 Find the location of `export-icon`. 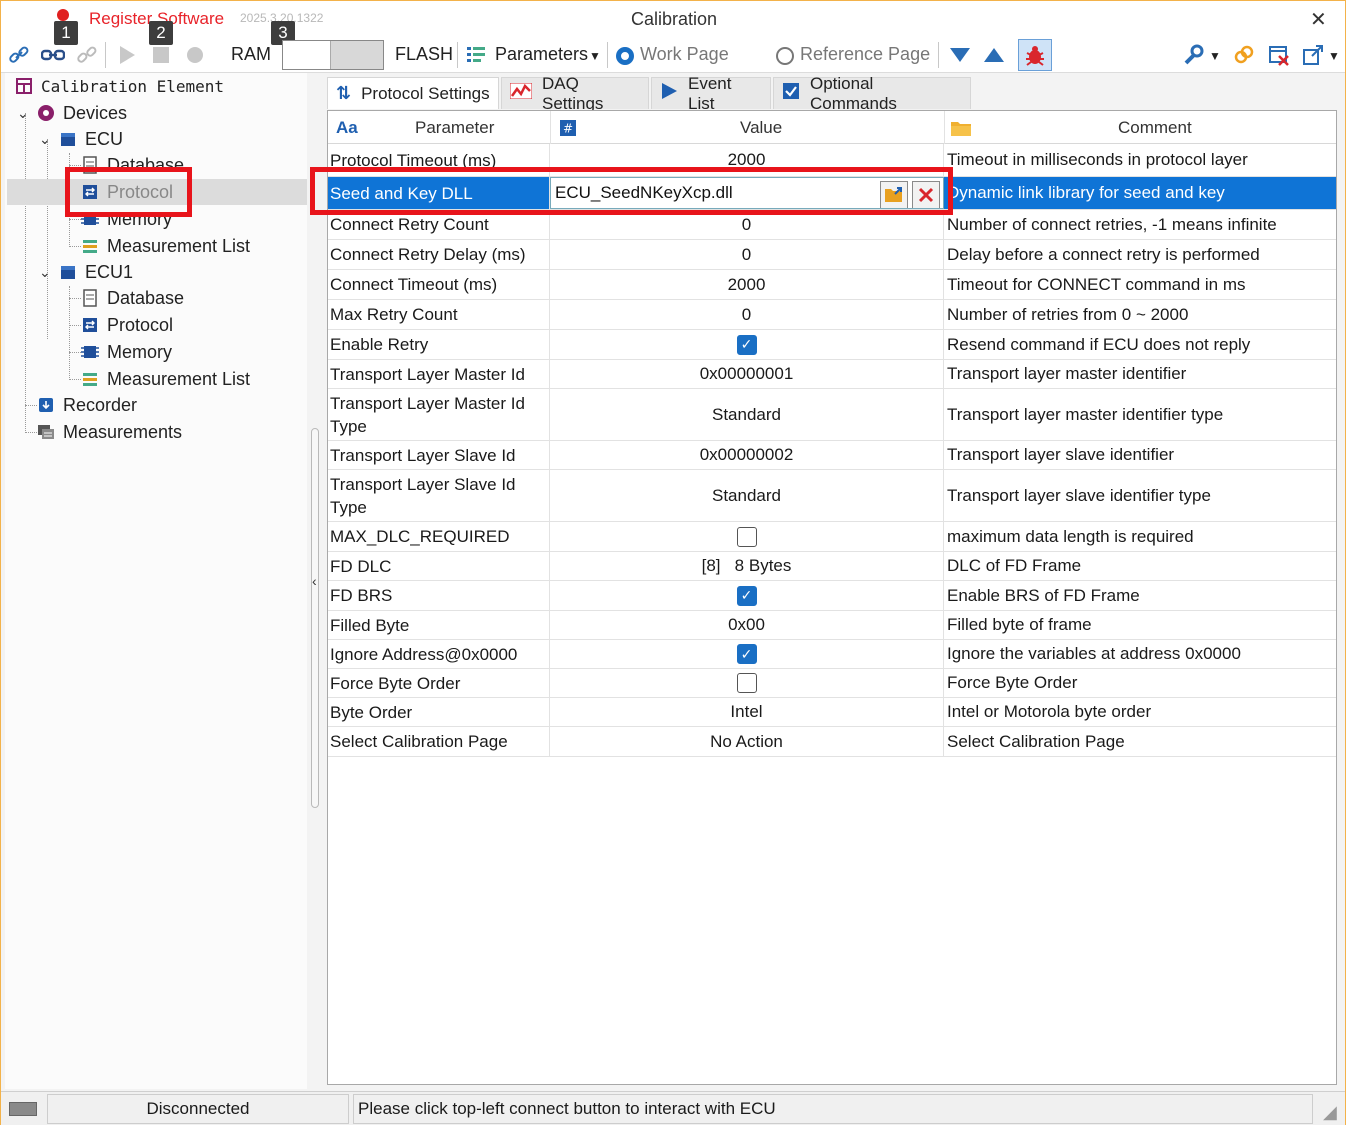

export-icon is located at coordinates (1313, 55).